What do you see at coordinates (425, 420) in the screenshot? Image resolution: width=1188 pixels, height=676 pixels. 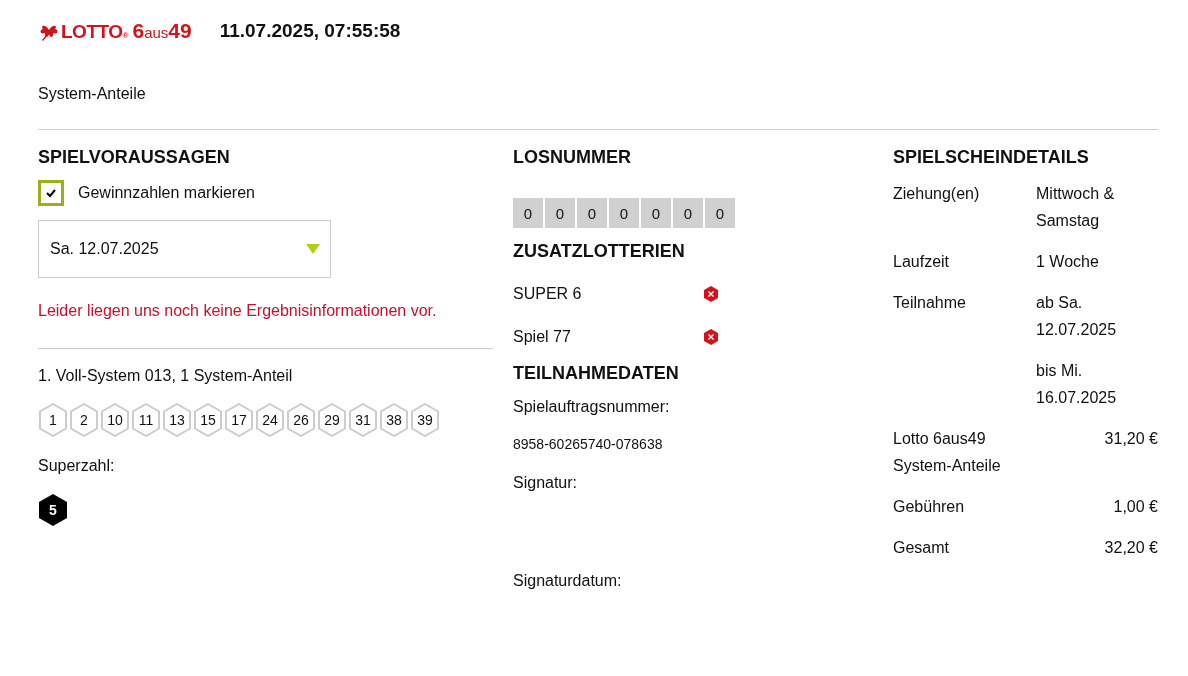 I see `number-hexagon: 39` at bounding box center [425, 420].